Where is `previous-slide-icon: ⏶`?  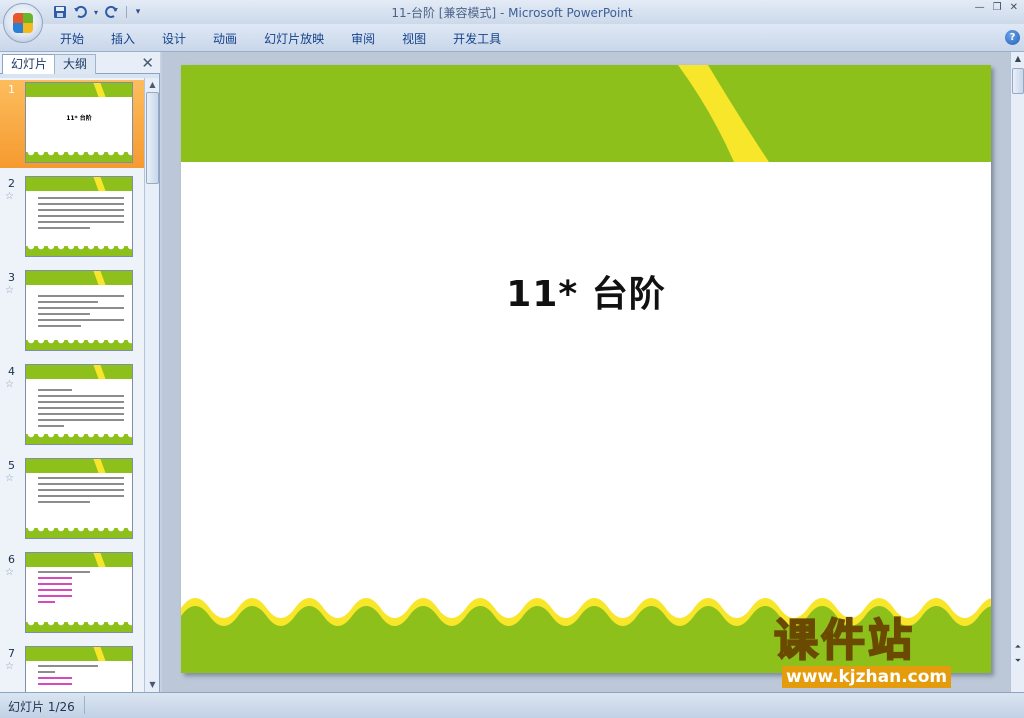 previous-slide-icon: ⏶ is located at coordinates (1018, 647).